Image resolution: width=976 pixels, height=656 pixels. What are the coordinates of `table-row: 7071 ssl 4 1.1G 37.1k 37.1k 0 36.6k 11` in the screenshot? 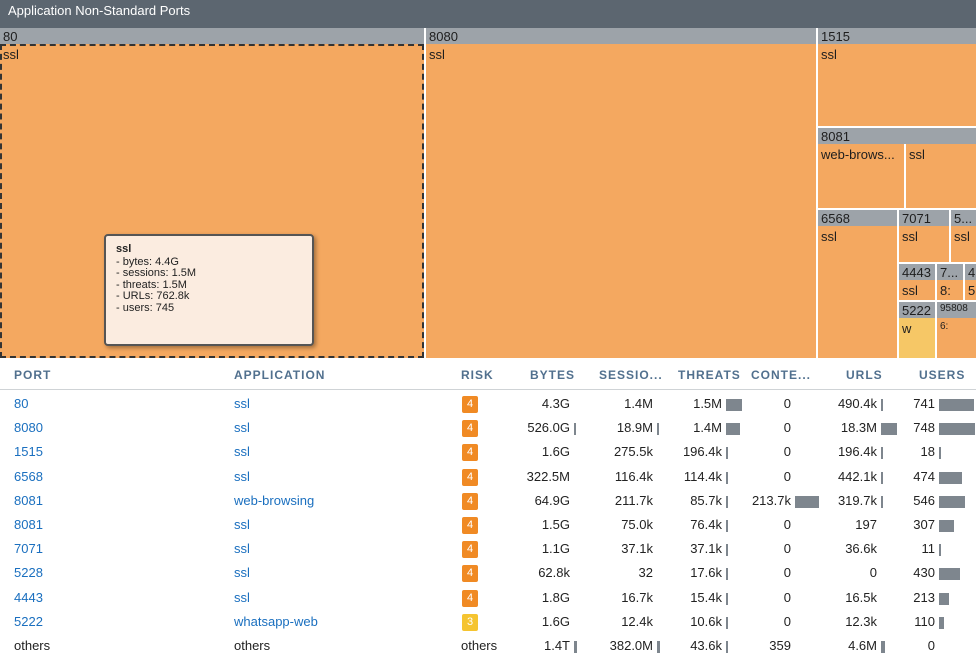 It's located at (488, 549).